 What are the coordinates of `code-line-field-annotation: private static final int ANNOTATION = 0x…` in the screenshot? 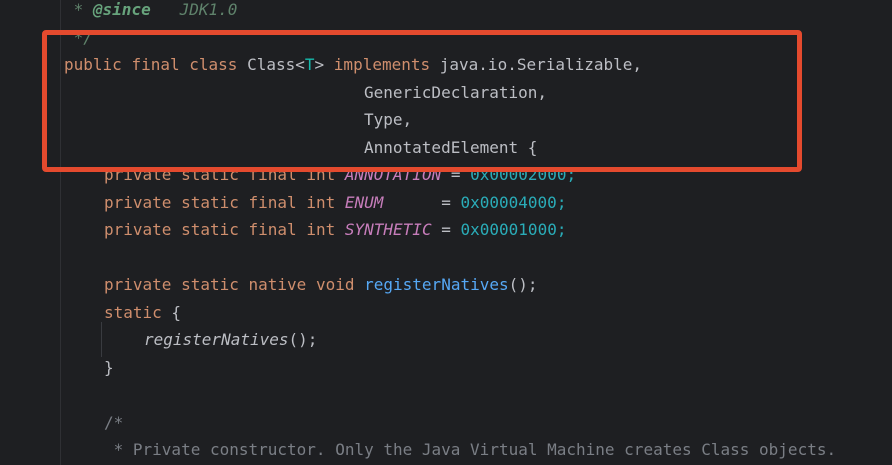 It's located at (340, 174).